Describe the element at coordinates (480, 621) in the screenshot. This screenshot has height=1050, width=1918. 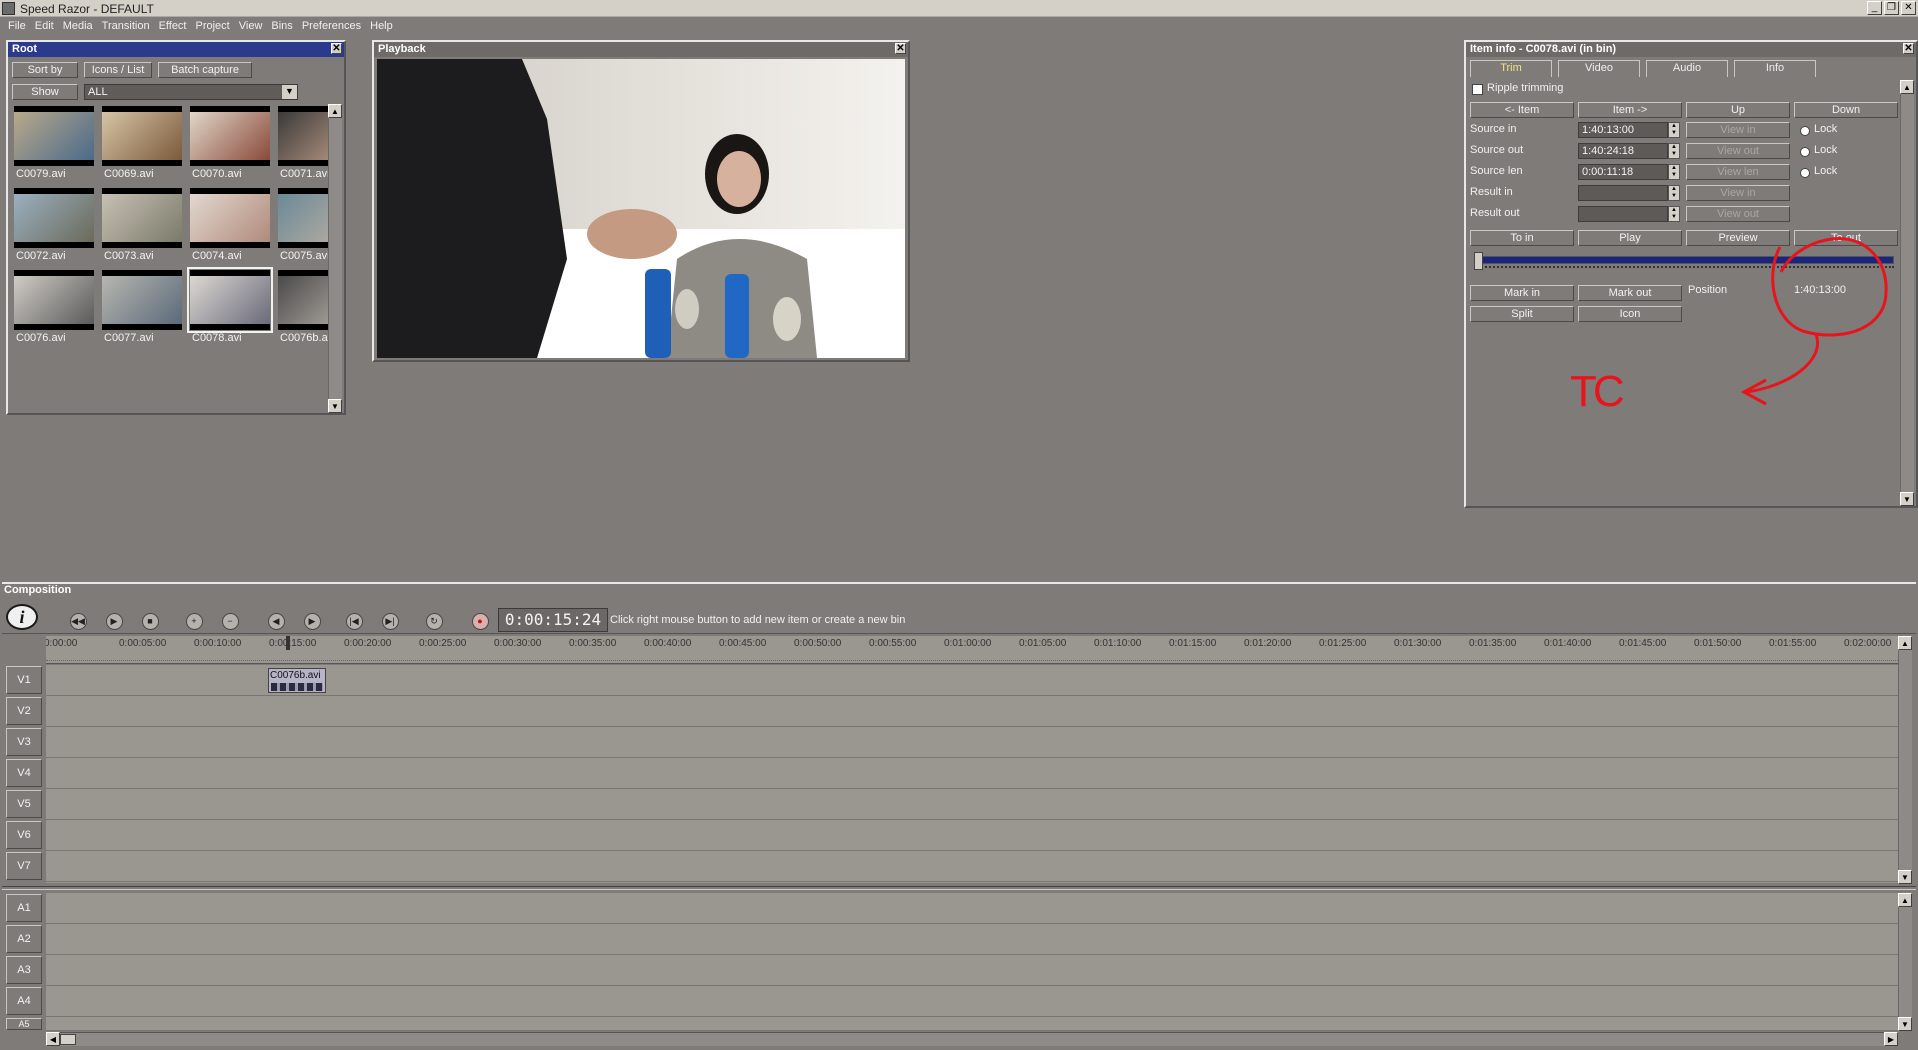
I see `record-icon: ●` at that location.